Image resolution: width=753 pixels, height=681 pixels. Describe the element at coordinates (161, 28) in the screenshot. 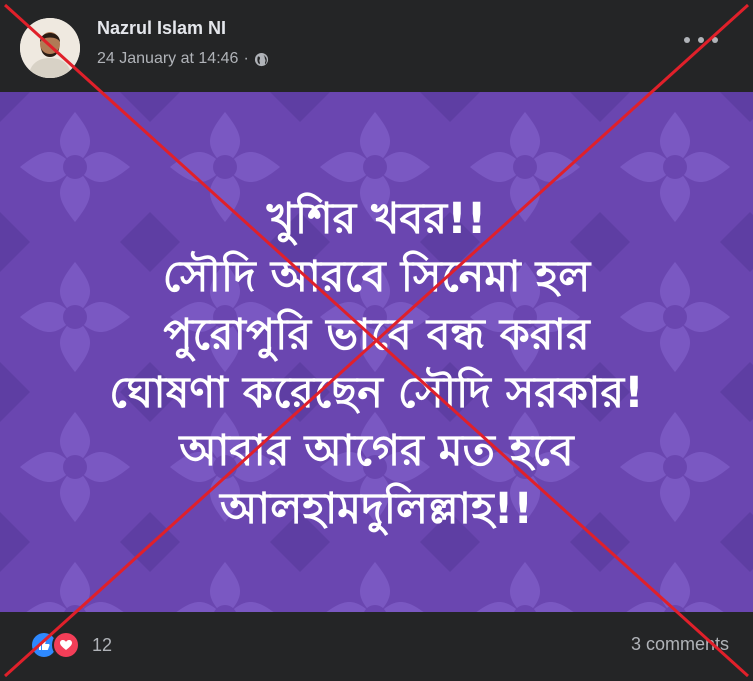

I see `author-name: Nazrul Islam NI` at that location.